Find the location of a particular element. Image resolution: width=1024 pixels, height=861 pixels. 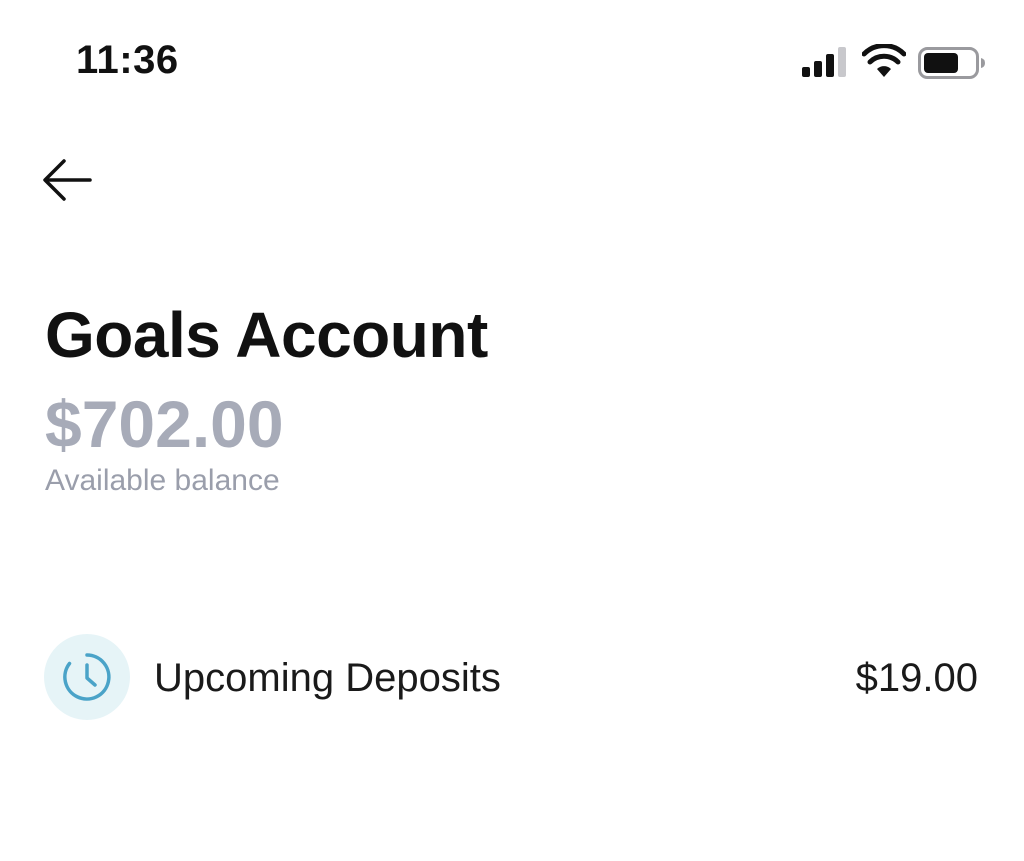

clock-icon is located at coordinates (87, 677).